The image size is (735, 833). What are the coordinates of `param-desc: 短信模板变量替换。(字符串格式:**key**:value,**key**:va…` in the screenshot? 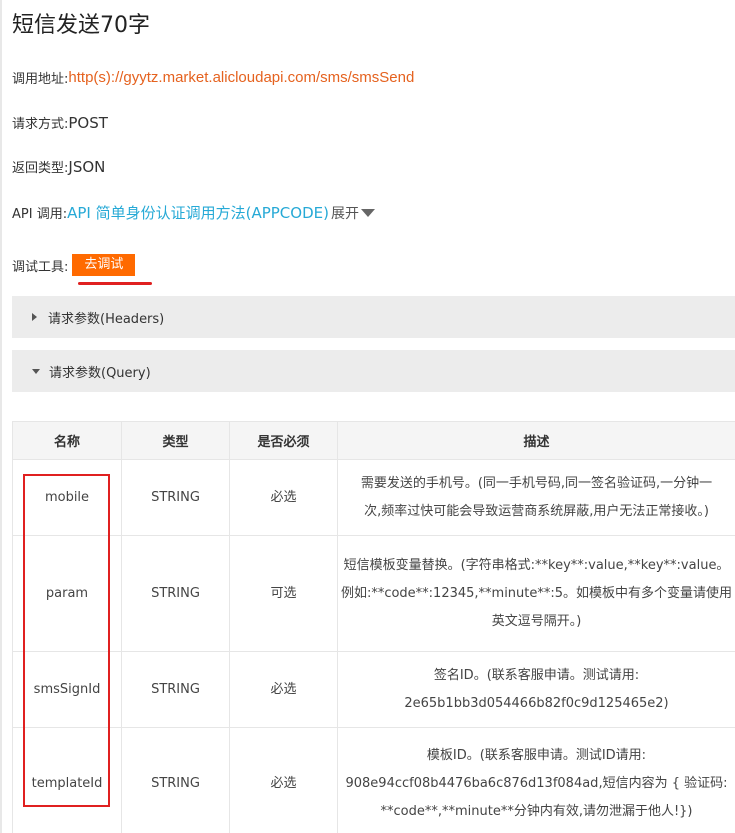 It's located at (536, 593).